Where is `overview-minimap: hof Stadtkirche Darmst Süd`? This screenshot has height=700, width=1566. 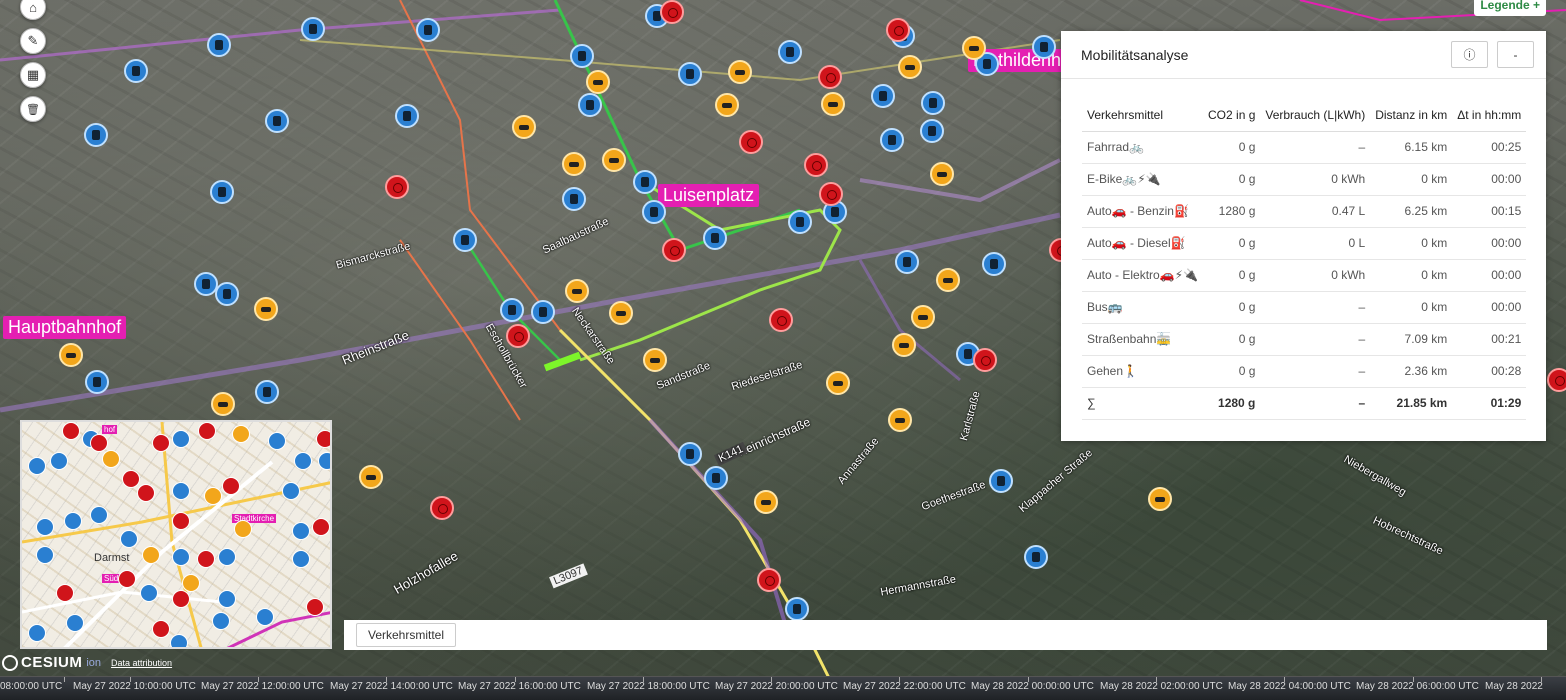
overview-minimap: hof Stadtkirche Darmst Süd is located at coordinates (176, 534).